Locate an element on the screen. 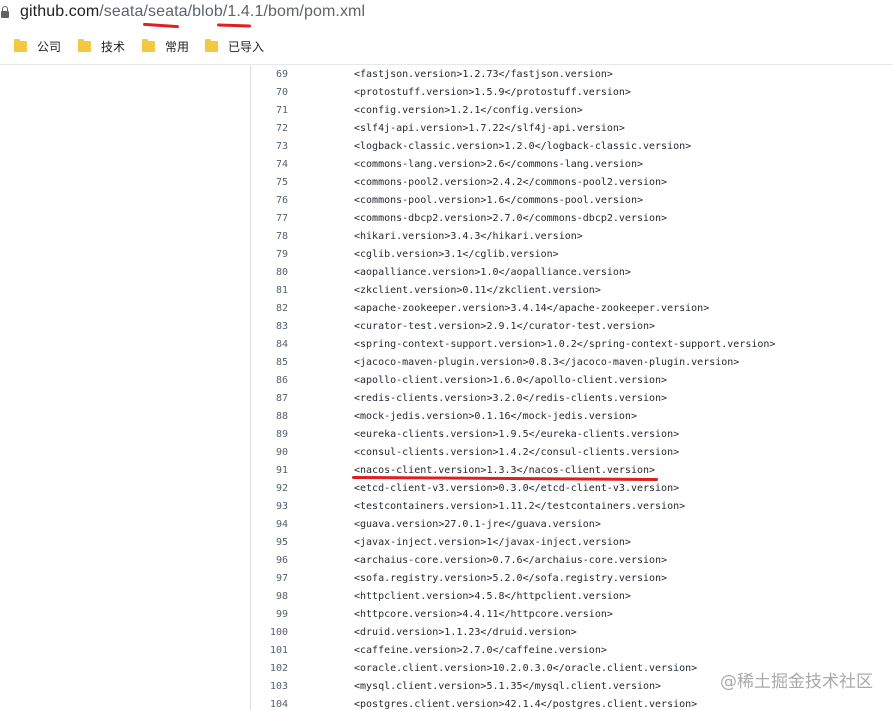 This screenshot has width=893, height=710. line-number: 98 is located at coordinates (269, 596).